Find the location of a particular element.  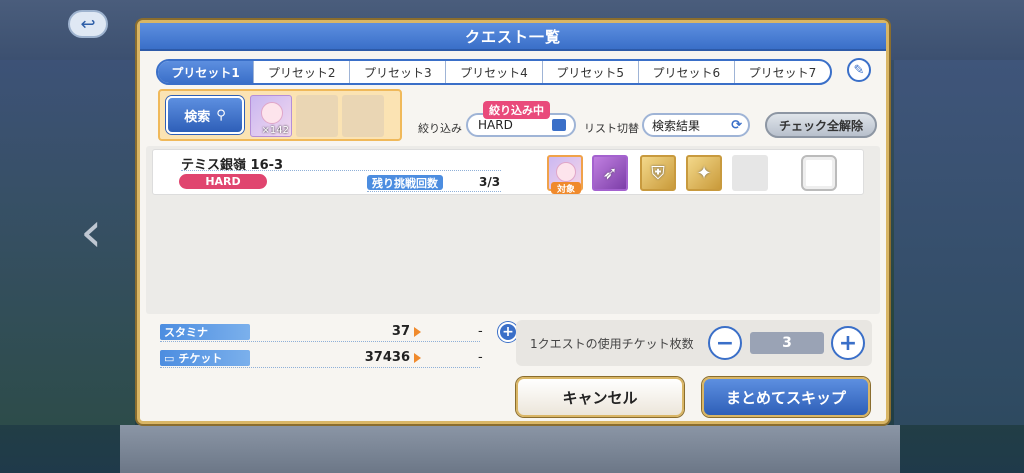

drop-item-3: ⛨ is located at coordinates (658, 173).